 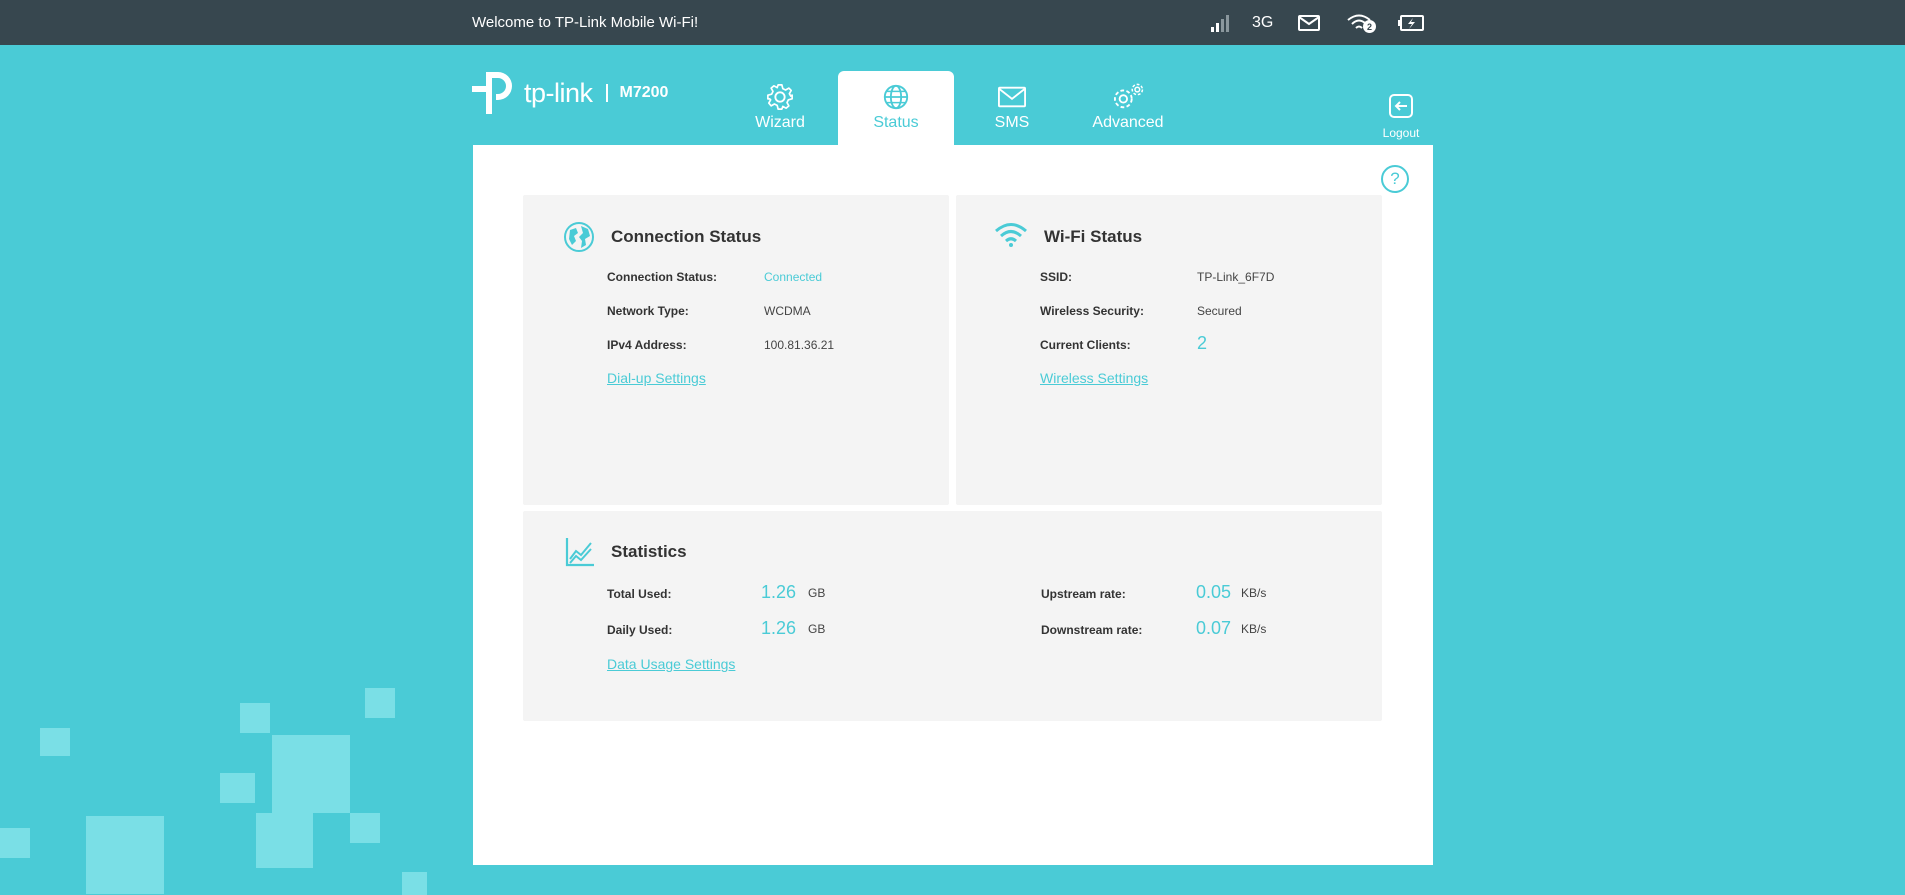 What do you see at coordinates (1012, 97) in the screenshot?
I see `envelope-icon` at bounding box center [1012, 97].